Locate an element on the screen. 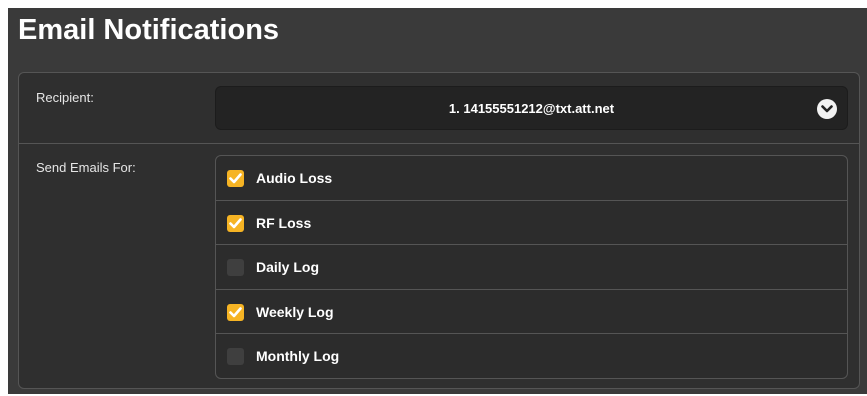  option-rf-loss: RF Loss is located at coordinates (531, 223).